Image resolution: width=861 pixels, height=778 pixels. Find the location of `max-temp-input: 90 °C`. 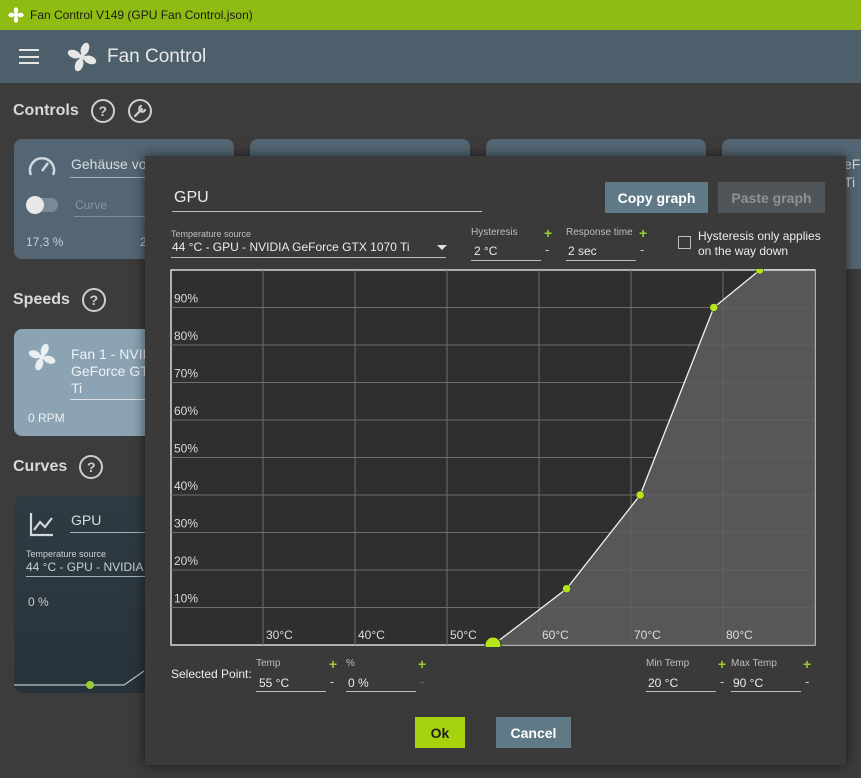

max-temp-input: 90 °C is located at coordinates (748, 683).